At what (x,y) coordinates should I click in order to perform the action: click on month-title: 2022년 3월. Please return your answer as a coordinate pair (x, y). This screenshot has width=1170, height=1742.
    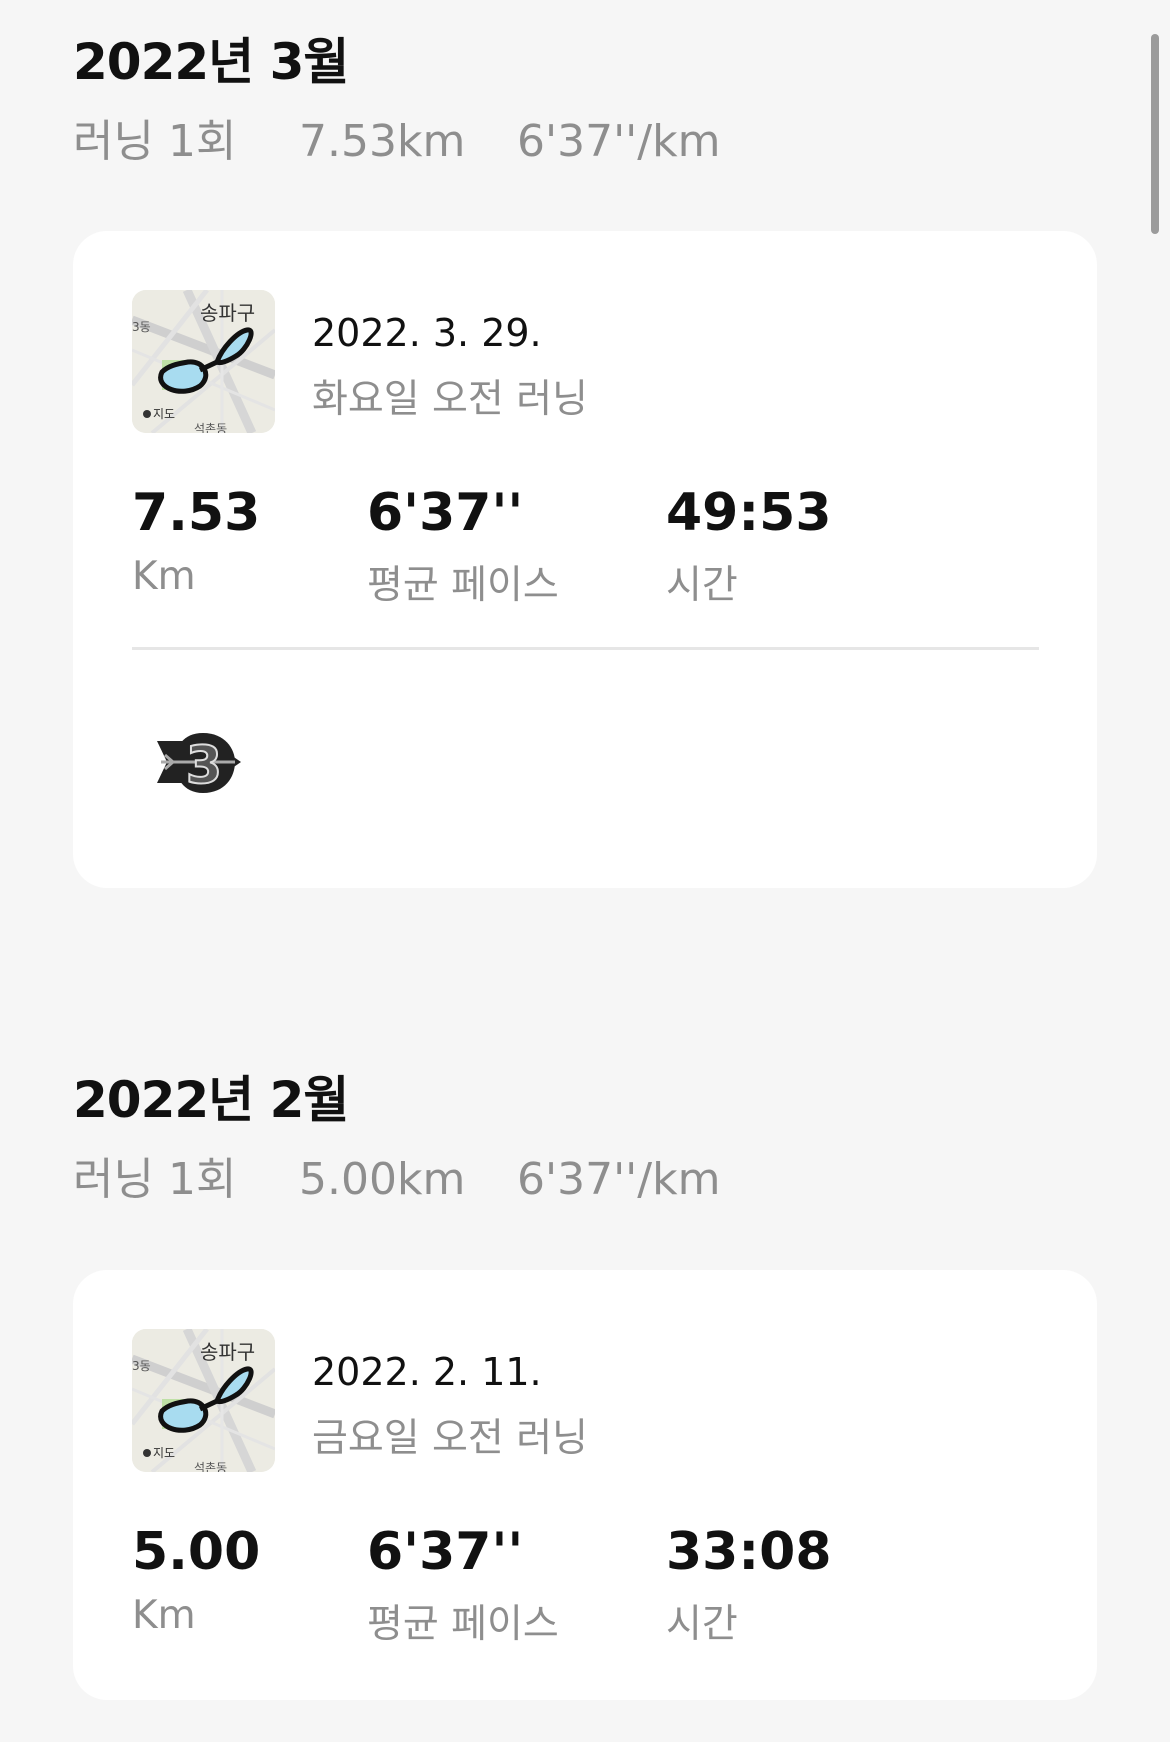
    Looking at the image, I should click on (211, 62).